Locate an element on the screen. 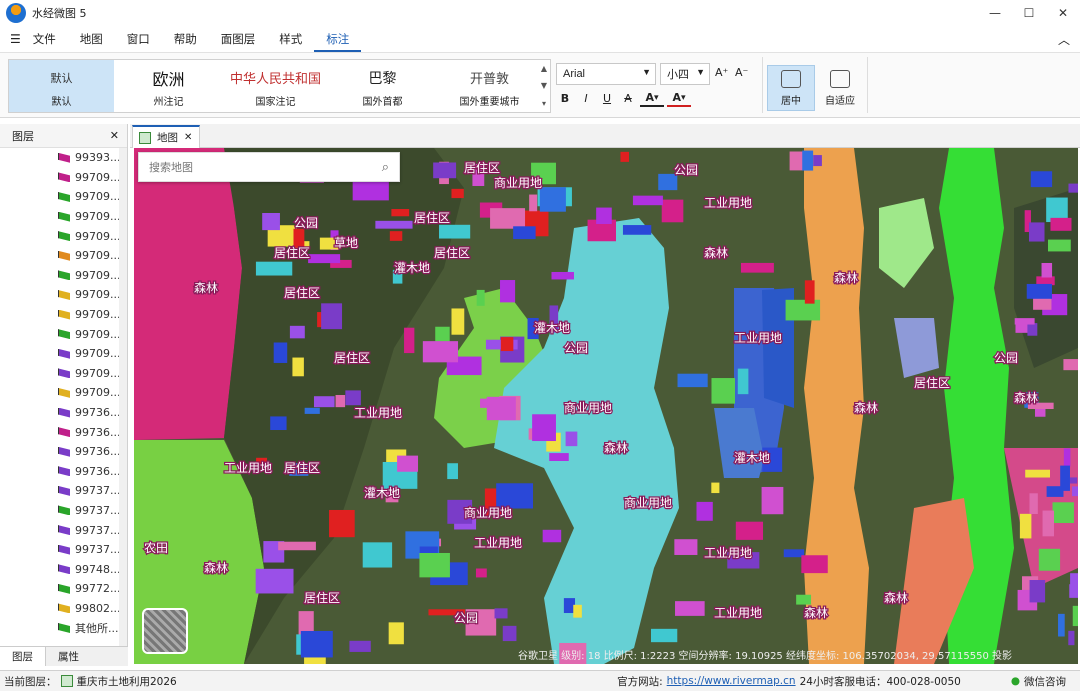  center-align-button: 居中 is located at coordinates (791, 88).